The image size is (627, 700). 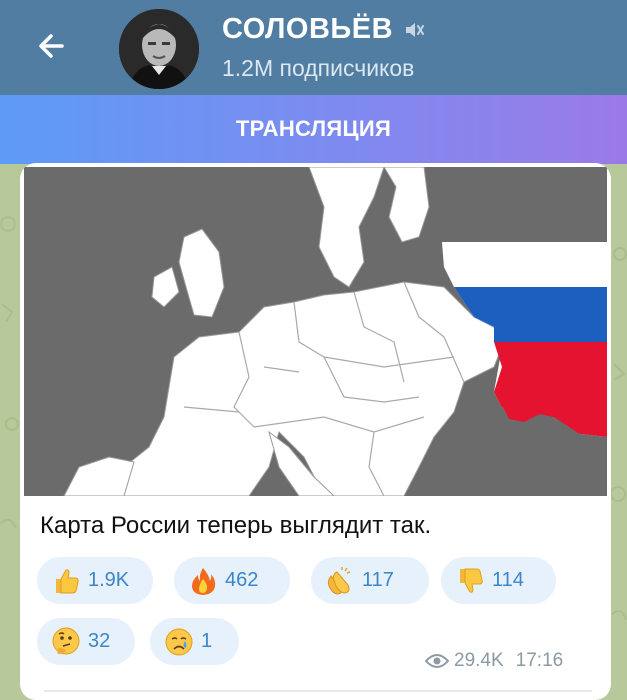 I want to click on broadcast-label: ТРАНСЛЯЦИЯ, so click(x=313, y=128).